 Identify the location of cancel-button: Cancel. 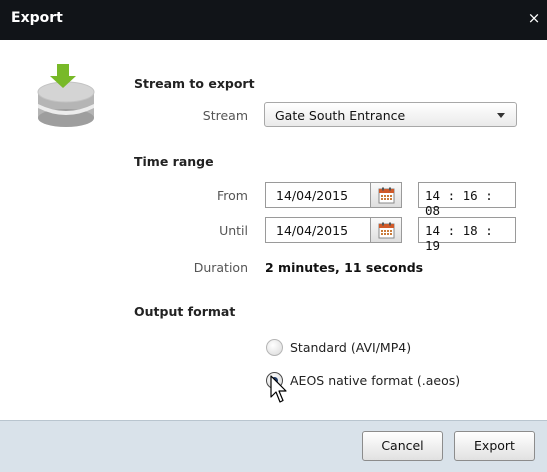
(402, 446).